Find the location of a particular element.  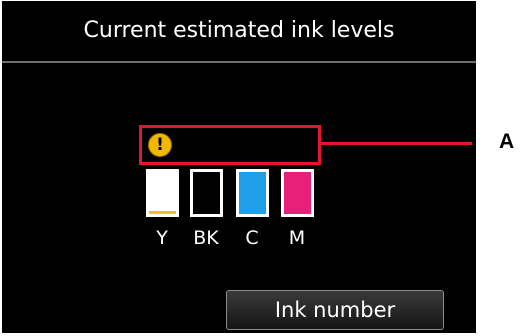

warning-highlight-box: ! is located at coordinates (230, 145).